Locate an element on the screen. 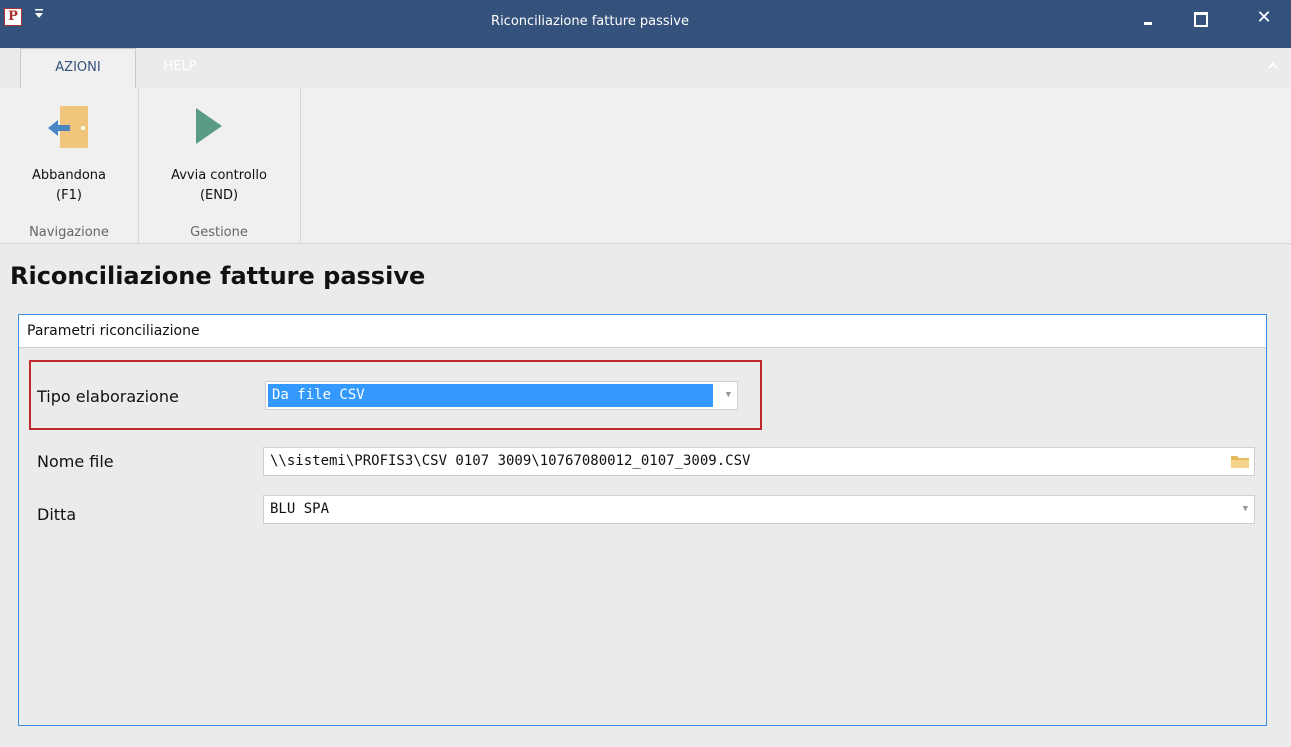 This screenshot has width=1291, height=747. abbandona-button: Abbandona (F1) is located at coordinates (69, 151).